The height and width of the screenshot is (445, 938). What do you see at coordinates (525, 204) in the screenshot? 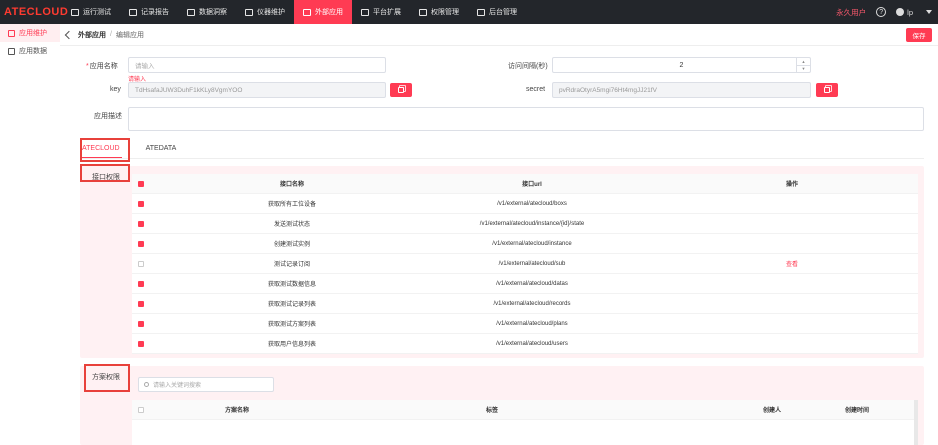
I see `table-row: 获取所有工位设备/v1/external/atecloud/boxs` at bounding box center [525, 204].